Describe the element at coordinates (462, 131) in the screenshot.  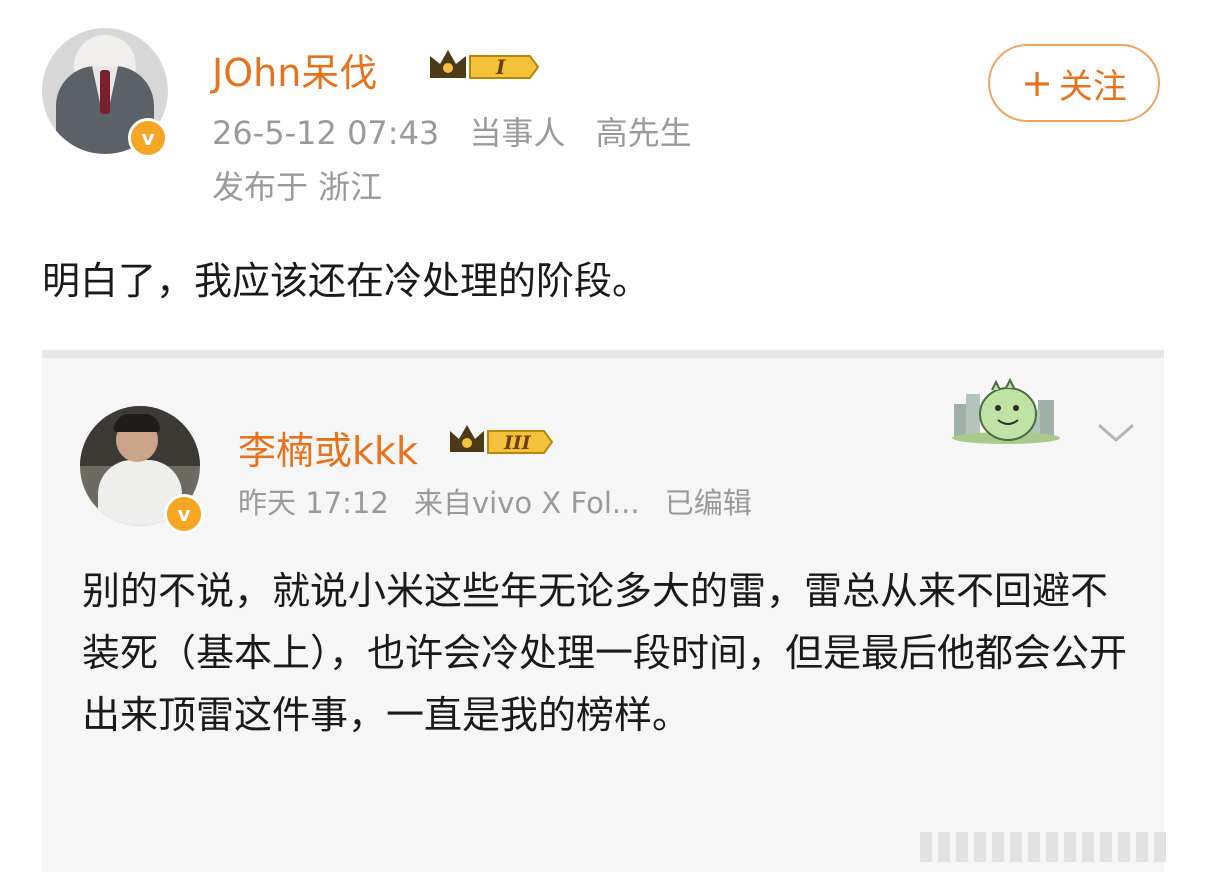
I see `post-meta: 26-5-12 07:43 当事人 高先生` at that location.